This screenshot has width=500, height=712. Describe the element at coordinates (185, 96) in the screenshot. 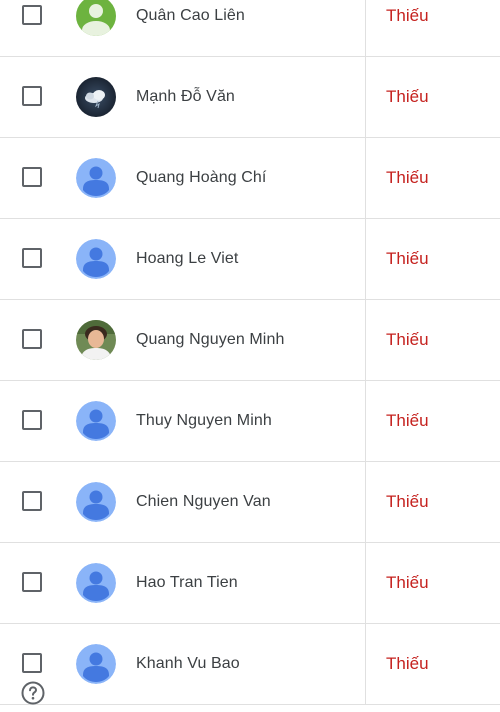

I see `student-name: Mạnh Đỗ Văn` at that location.